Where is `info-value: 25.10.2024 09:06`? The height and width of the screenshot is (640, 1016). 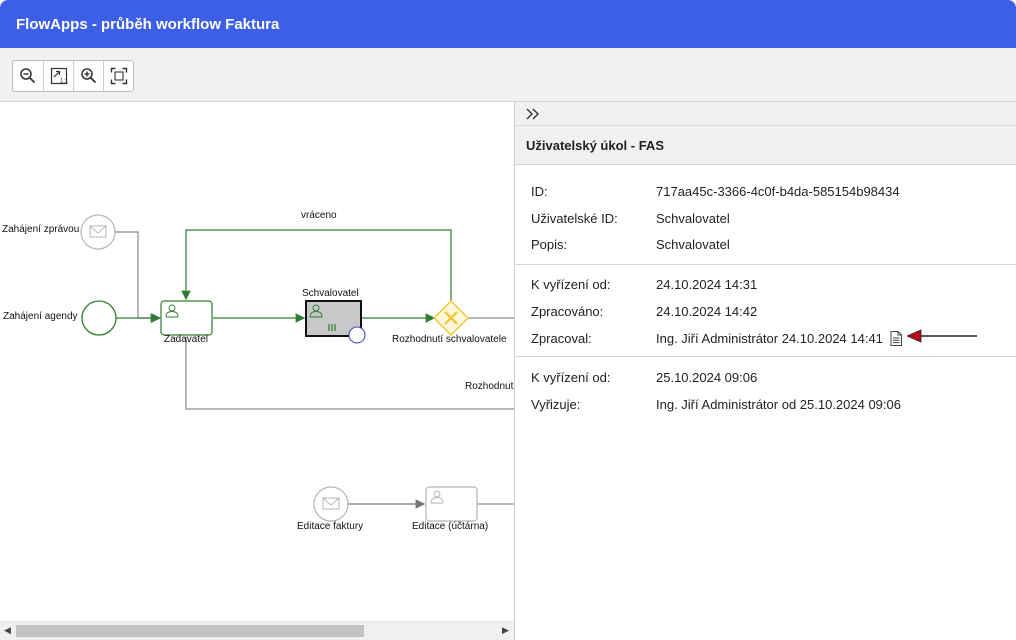 info-value: 25.10.2024 09:06 is located at coordinates (707, 377).